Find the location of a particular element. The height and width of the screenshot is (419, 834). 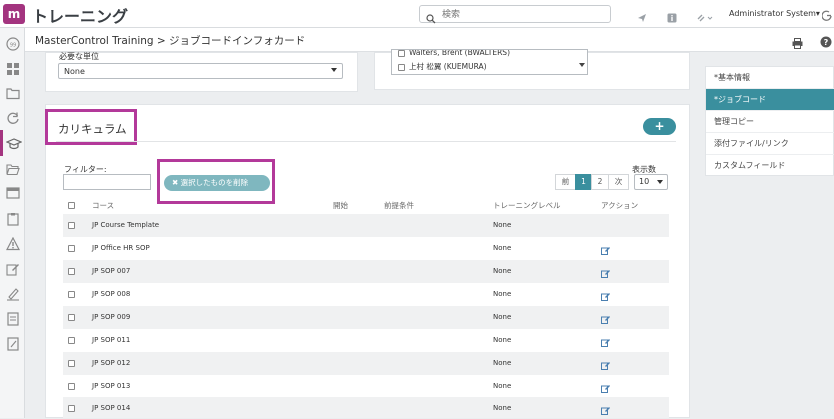

document-icon is located at coordinates (13, 318).